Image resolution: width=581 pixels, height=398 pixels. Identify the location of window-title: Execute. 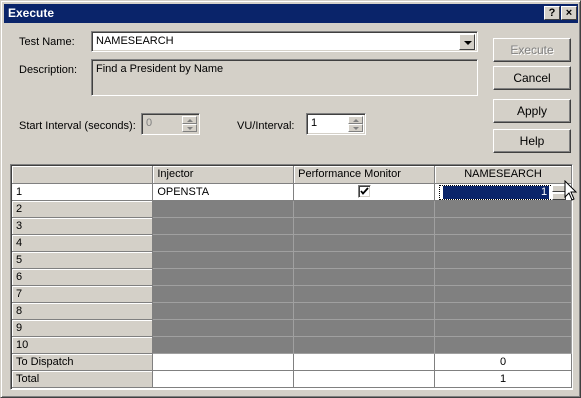
(31, 13).